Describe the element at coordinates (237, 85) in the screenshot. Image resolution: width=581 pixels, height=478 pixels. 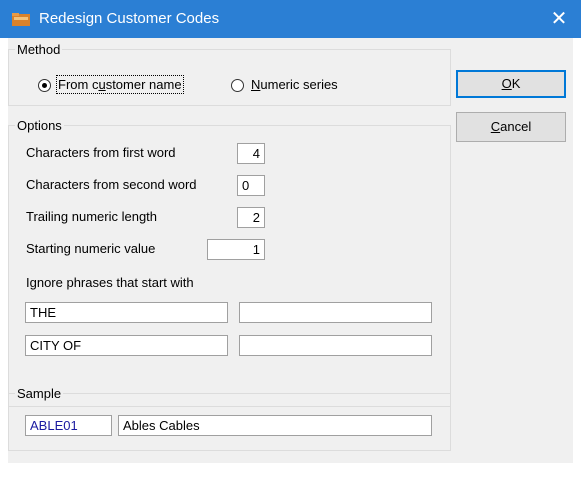
I see `radio-numeric-series` at that location.